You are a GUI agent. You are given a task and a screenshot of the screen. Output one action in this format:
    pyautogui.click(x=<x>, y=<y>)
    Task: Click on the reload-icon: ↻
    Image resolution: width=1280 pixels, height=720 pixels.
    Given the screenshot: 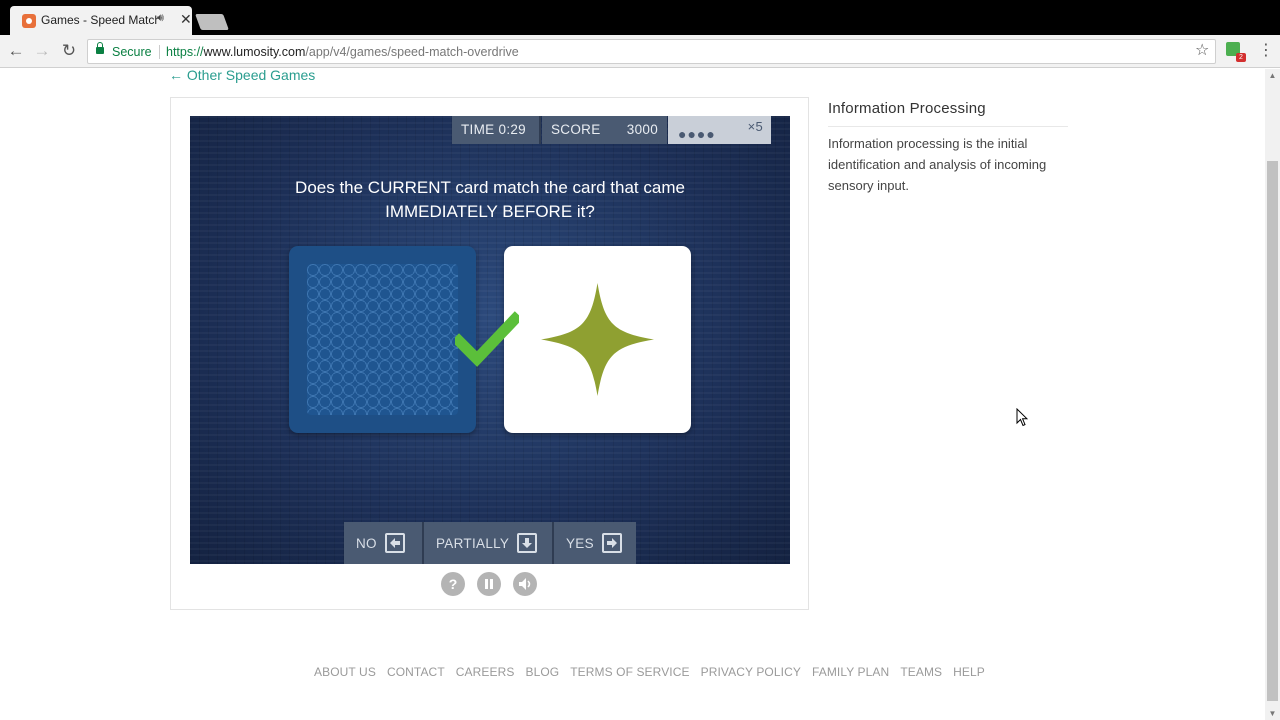 What is the action you would take?
    pyautogui.click(x=69, y=51)
    